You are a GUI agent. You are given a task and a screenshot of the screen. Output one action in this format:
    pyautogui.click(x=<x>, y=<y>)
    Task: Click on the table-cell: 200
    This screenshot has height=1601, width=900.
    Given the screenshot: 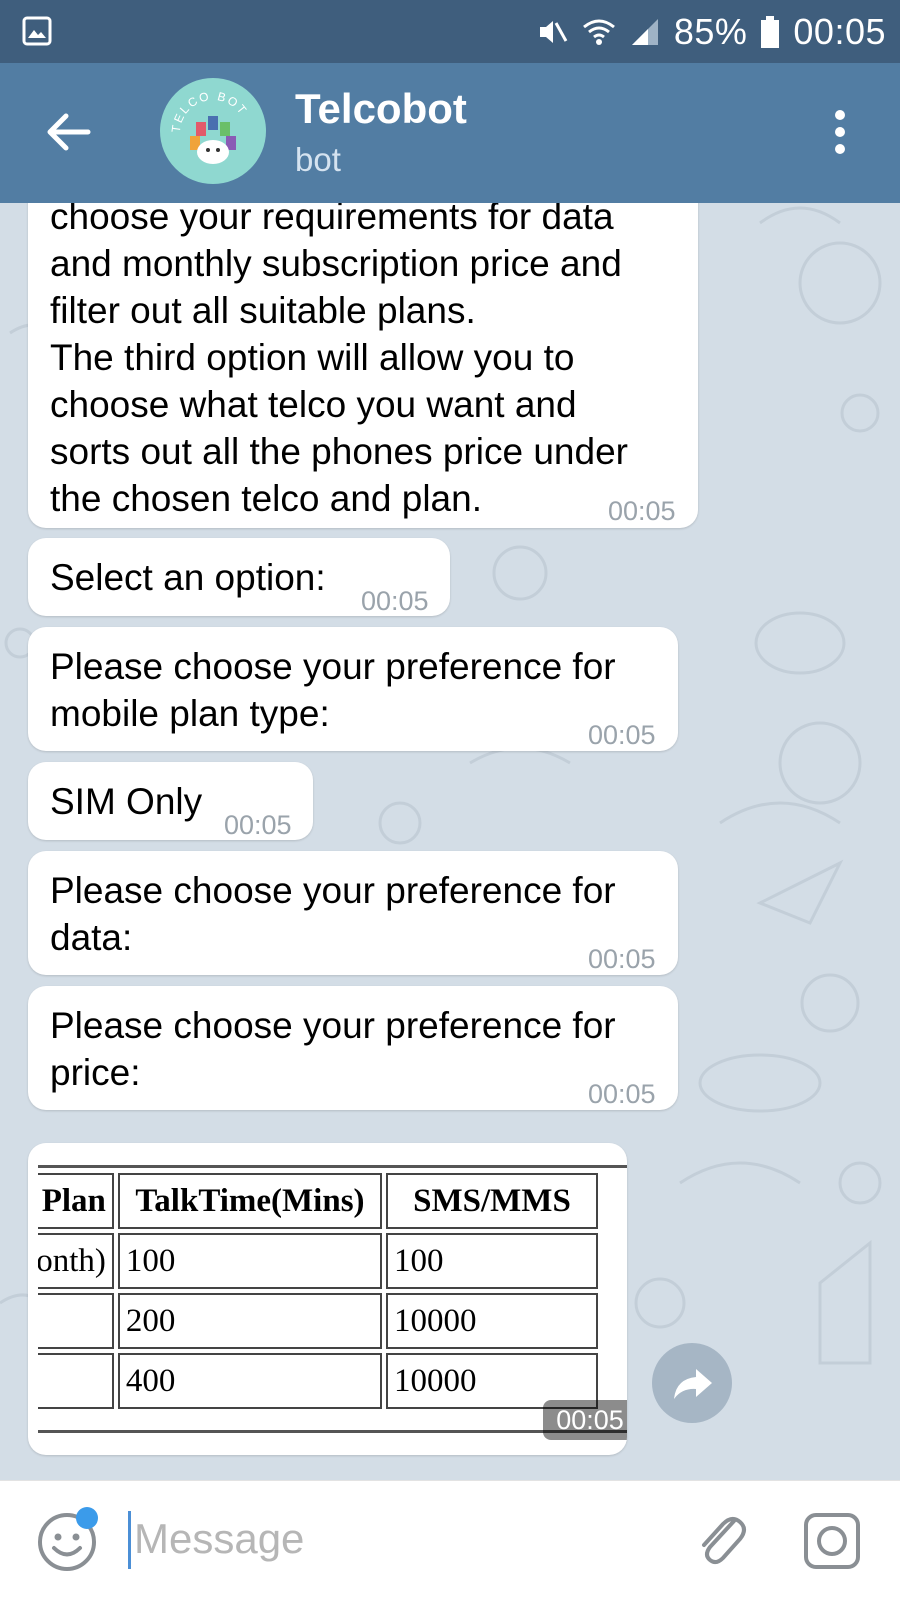 What is the action you would take?
    pyautogui.click(x=249, y=1321)
    